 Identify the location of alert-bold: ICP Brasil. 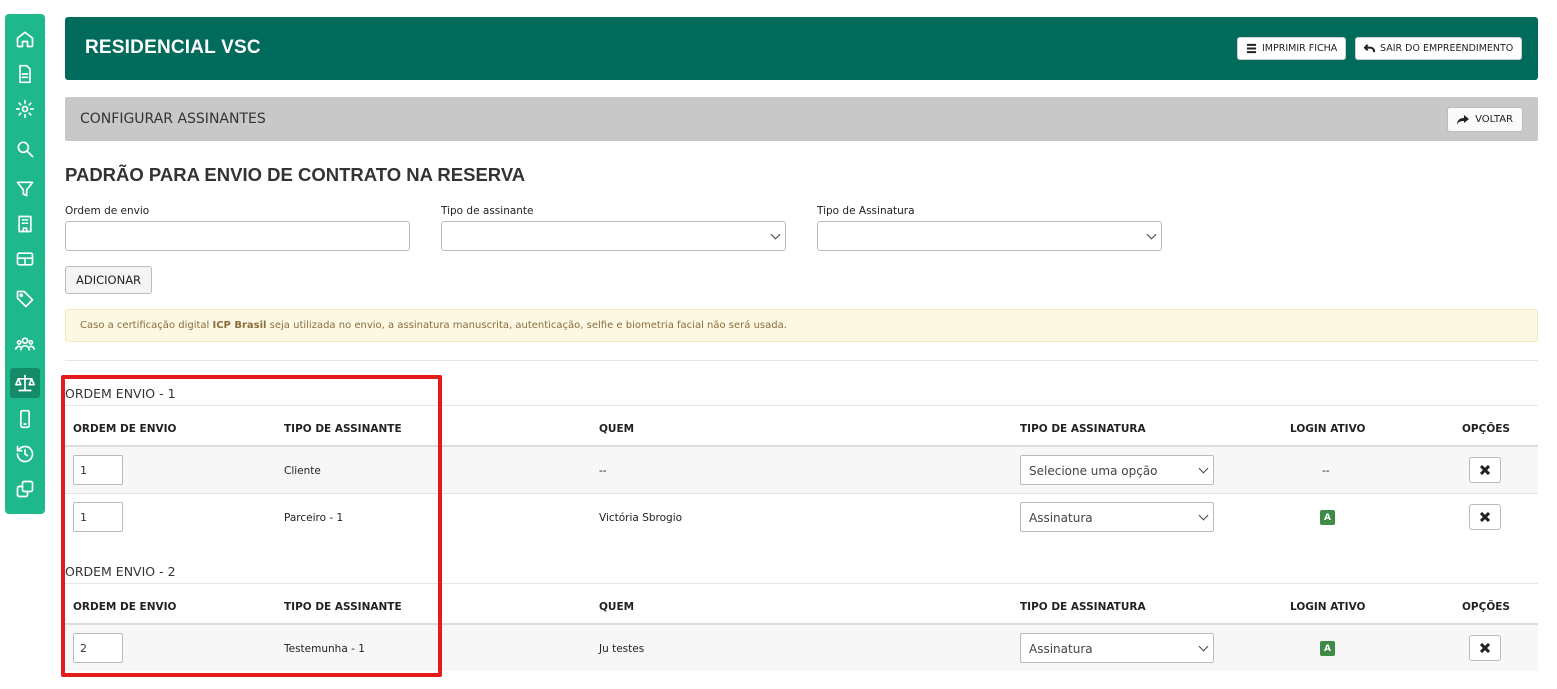
(239, 325).